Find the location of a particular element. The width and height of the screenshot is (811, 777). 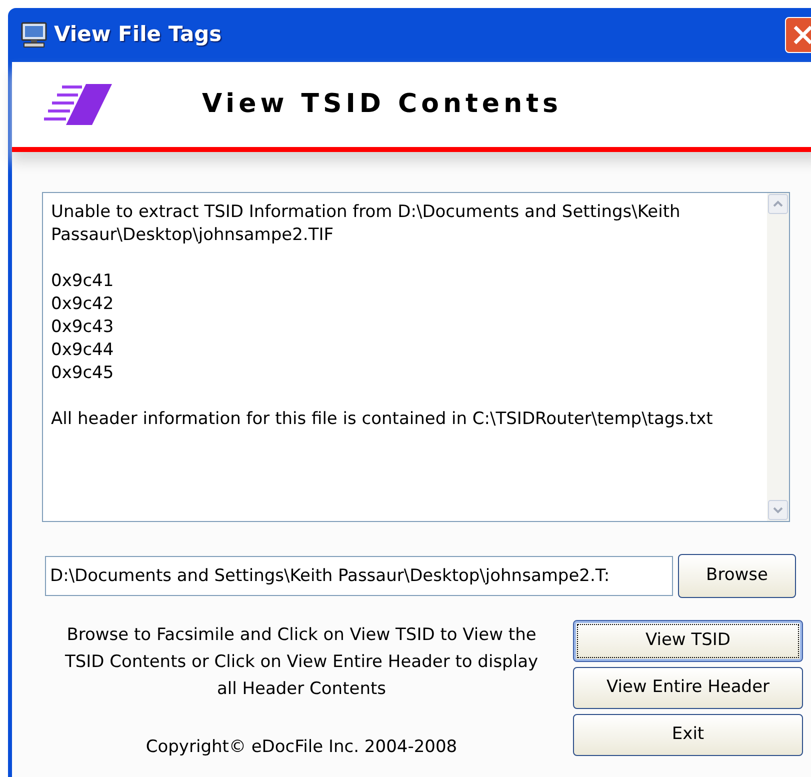

scrollbar is located at coordinates (778, 357).